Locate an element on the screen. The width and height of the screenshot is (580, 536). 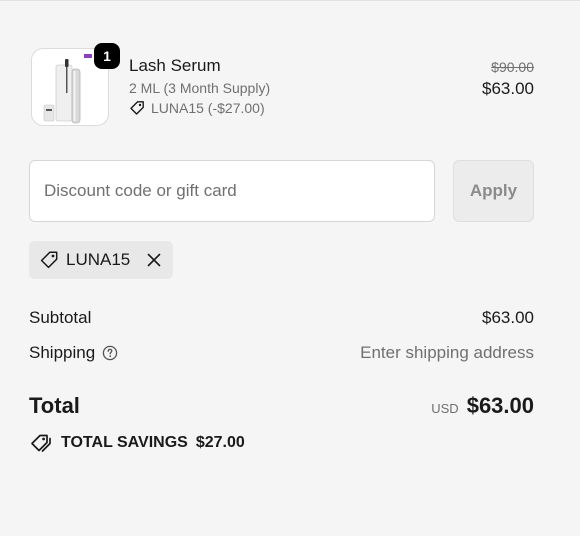
line-discount-text: LUNA15 (-$27.00) is located at coordinates (208, 108).